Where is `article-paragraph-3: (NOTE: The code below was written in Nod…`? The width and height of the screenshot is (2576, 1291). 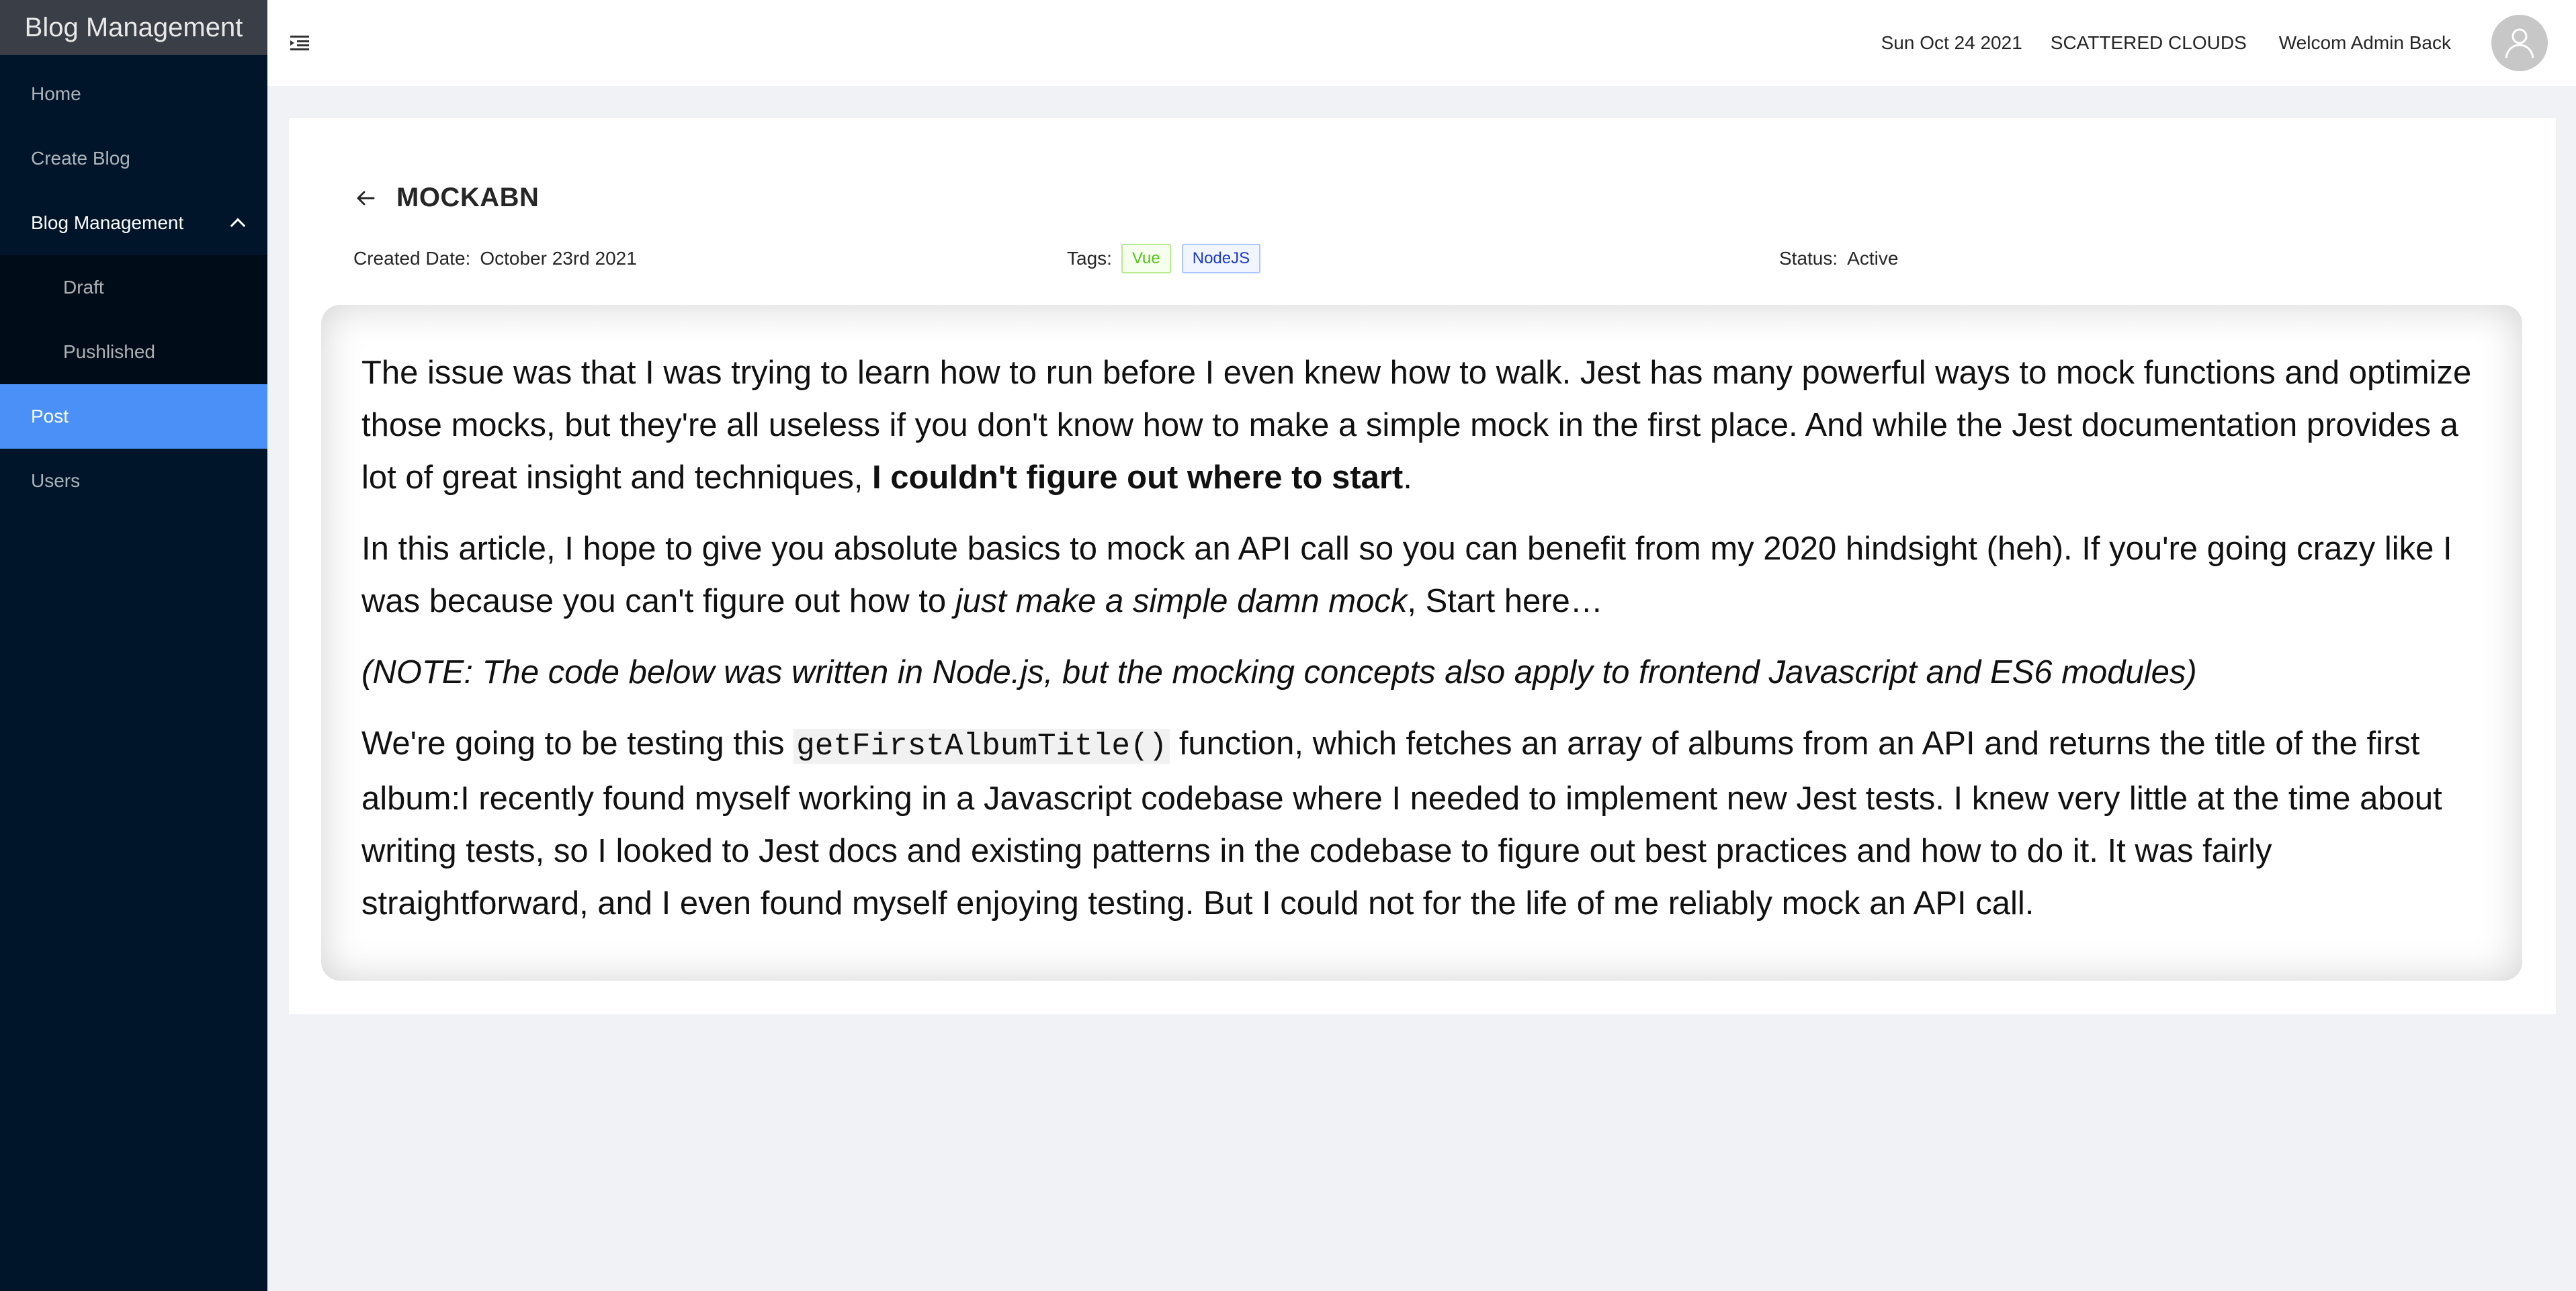
article-paragraph-3: (NOTE: The code below was written in Nod… is located at coordinates (1421, 672).